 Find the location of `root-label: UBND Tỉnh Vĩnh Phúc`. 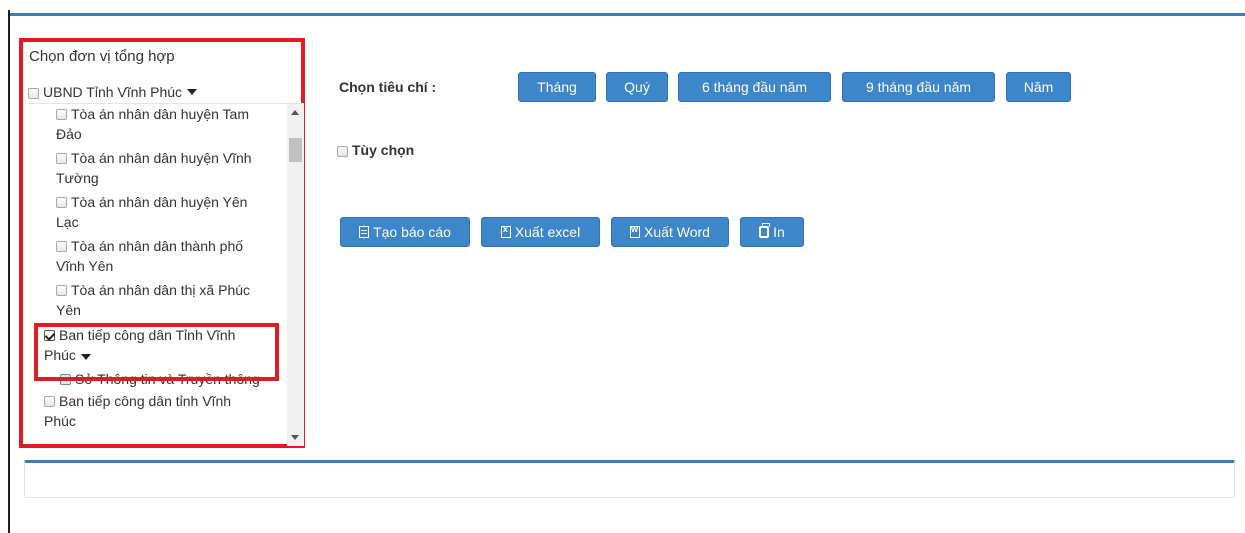

root-label: UBND Tỉnh Vĩnh Phúc is located at coordinates (113, 92).